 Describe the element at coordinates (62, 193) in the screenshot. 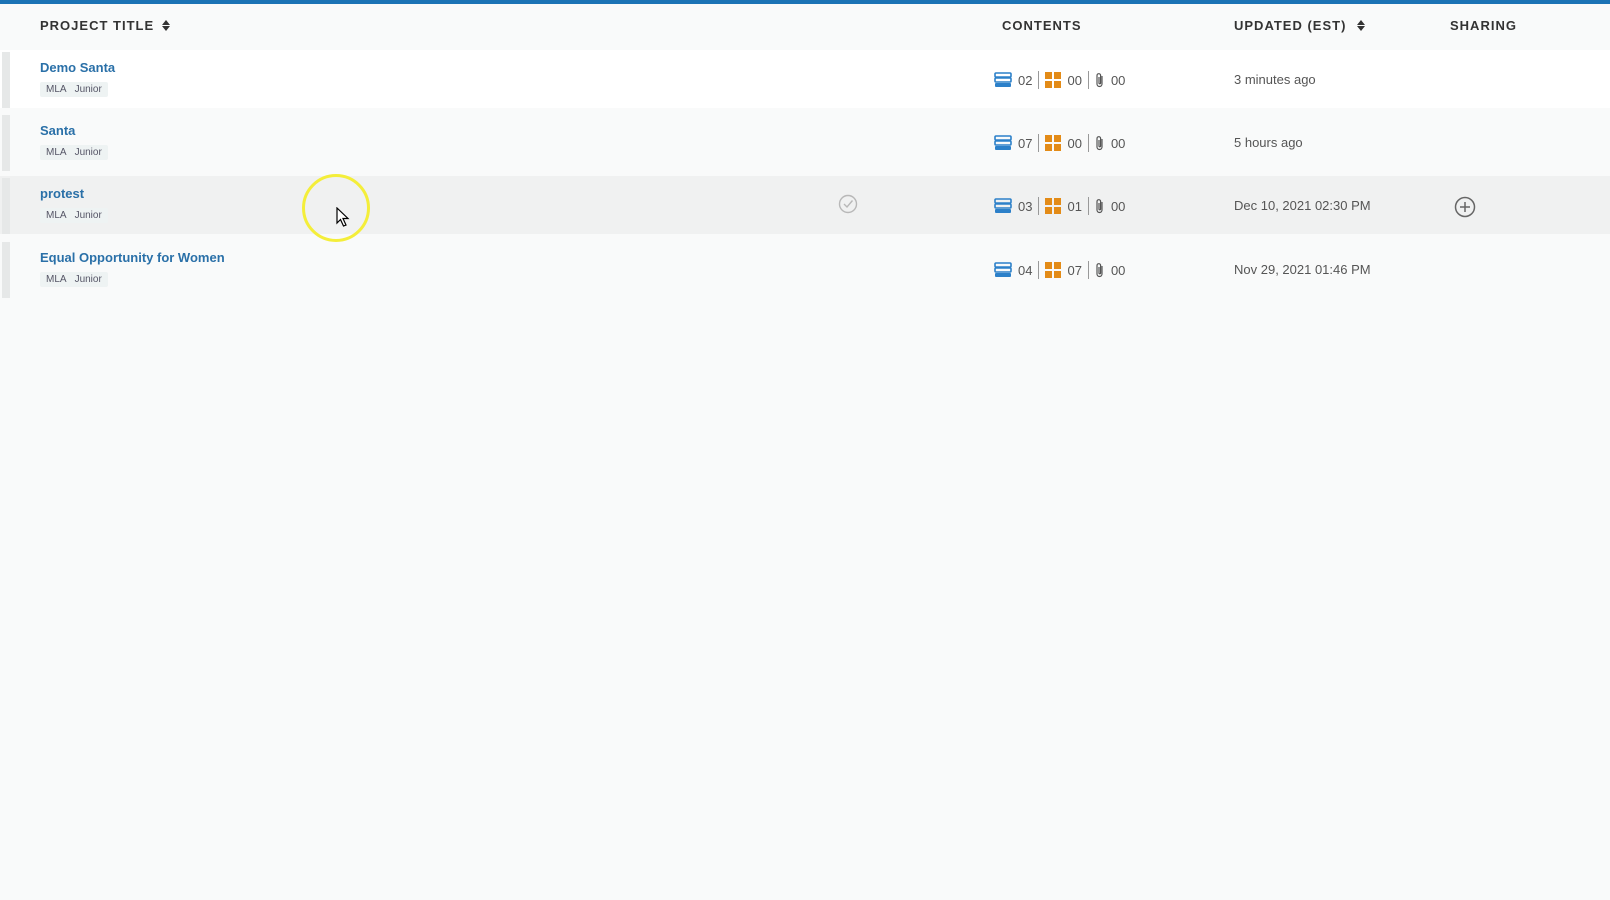

I see `project-title-link: protest` at that location.